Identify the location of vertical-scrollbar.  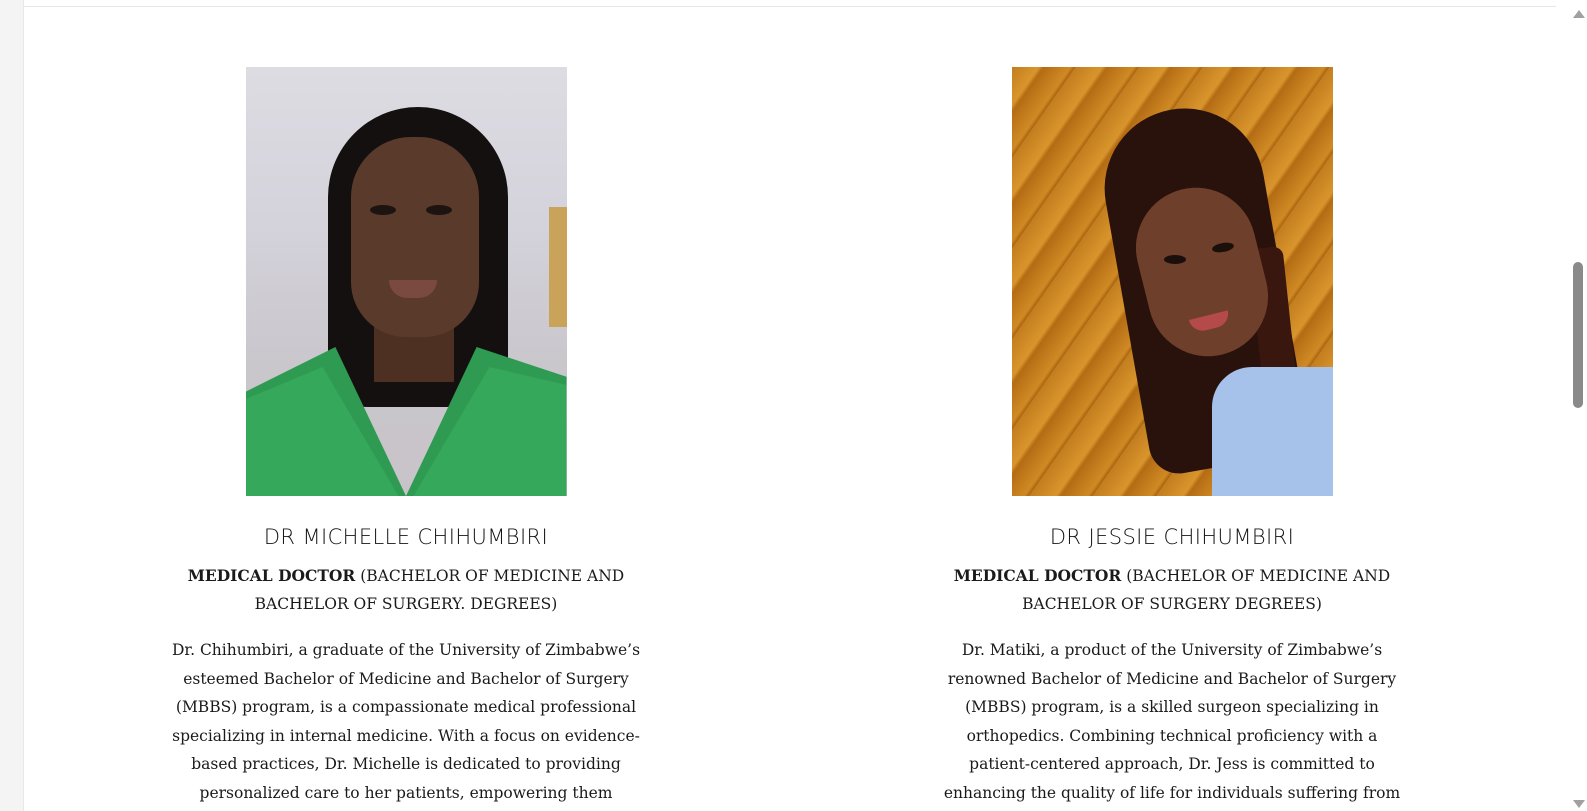
(1578, 405).